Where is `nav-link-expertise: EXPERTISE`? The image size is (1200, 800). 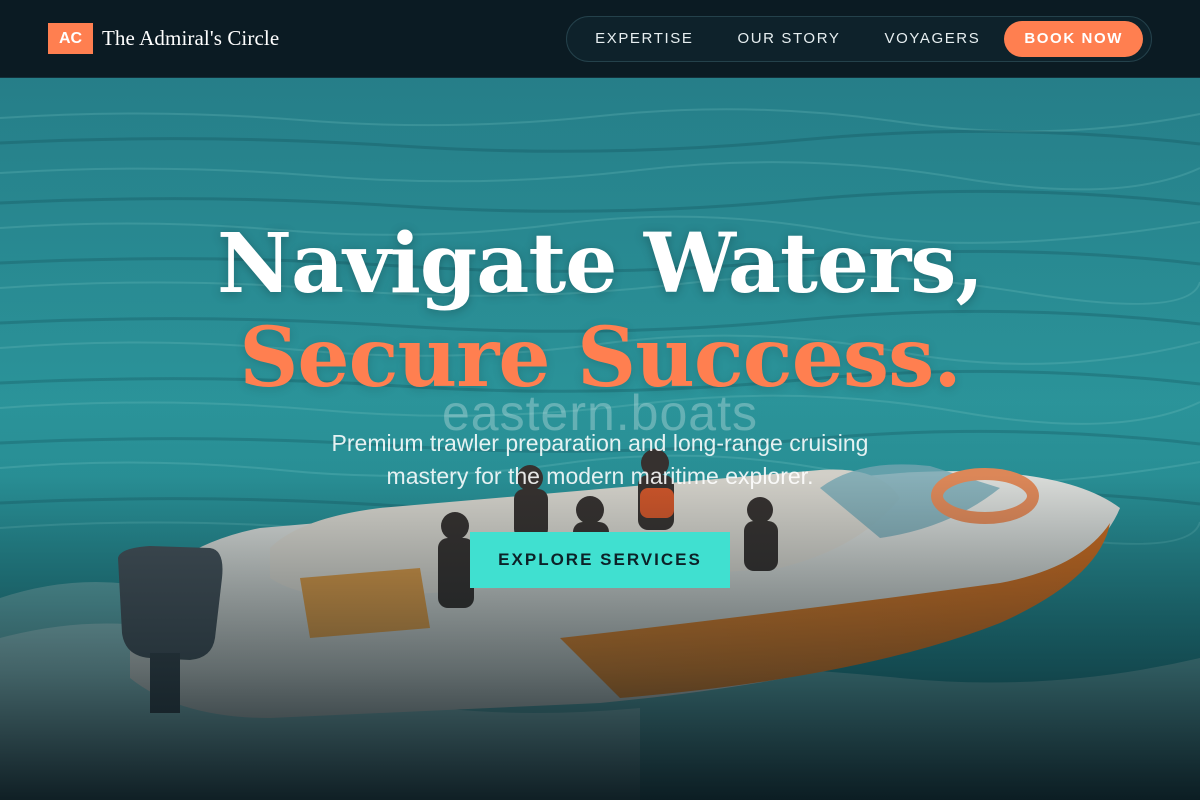 nav-link-expertise: EXPERTISE is located at coordinates (644, 38).